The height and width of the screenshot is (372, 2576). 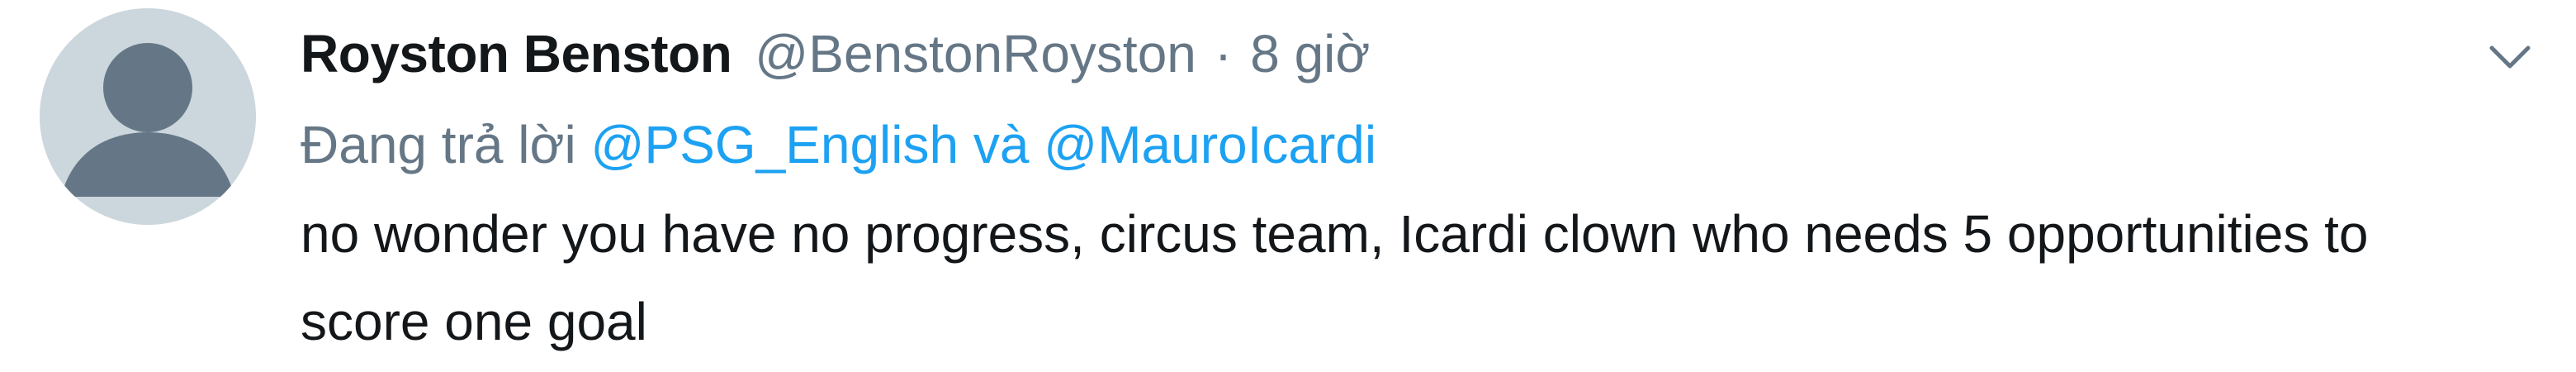 I want to click on default-profile-icon, so click(x=147, y=120).